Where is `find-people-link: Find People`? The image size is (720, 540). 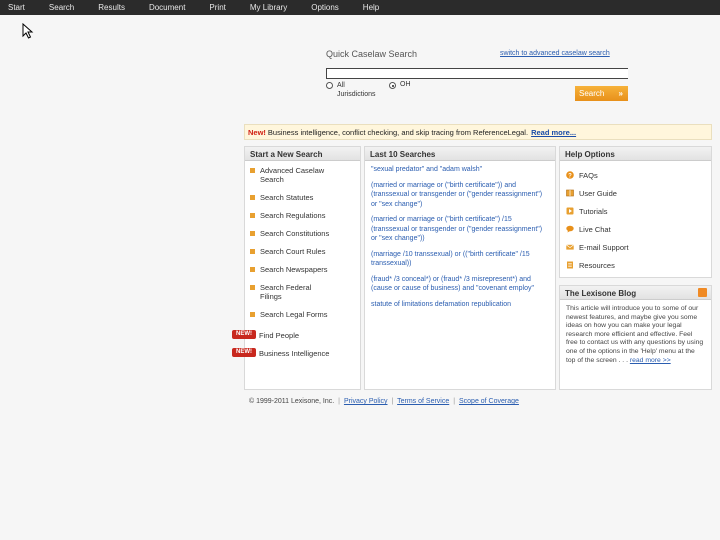
find-people-link: Find People is located at coordinates (279, 340).